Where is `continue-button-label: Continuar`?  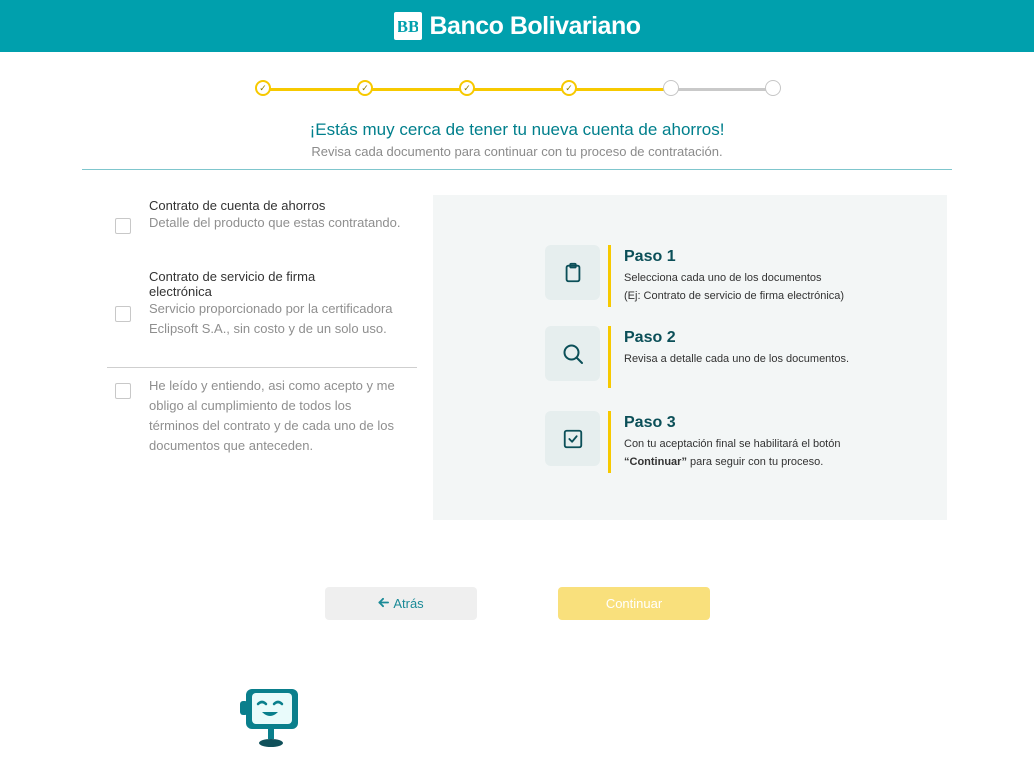 continue-button-label: Continuar is located at coordinates (634, 603).